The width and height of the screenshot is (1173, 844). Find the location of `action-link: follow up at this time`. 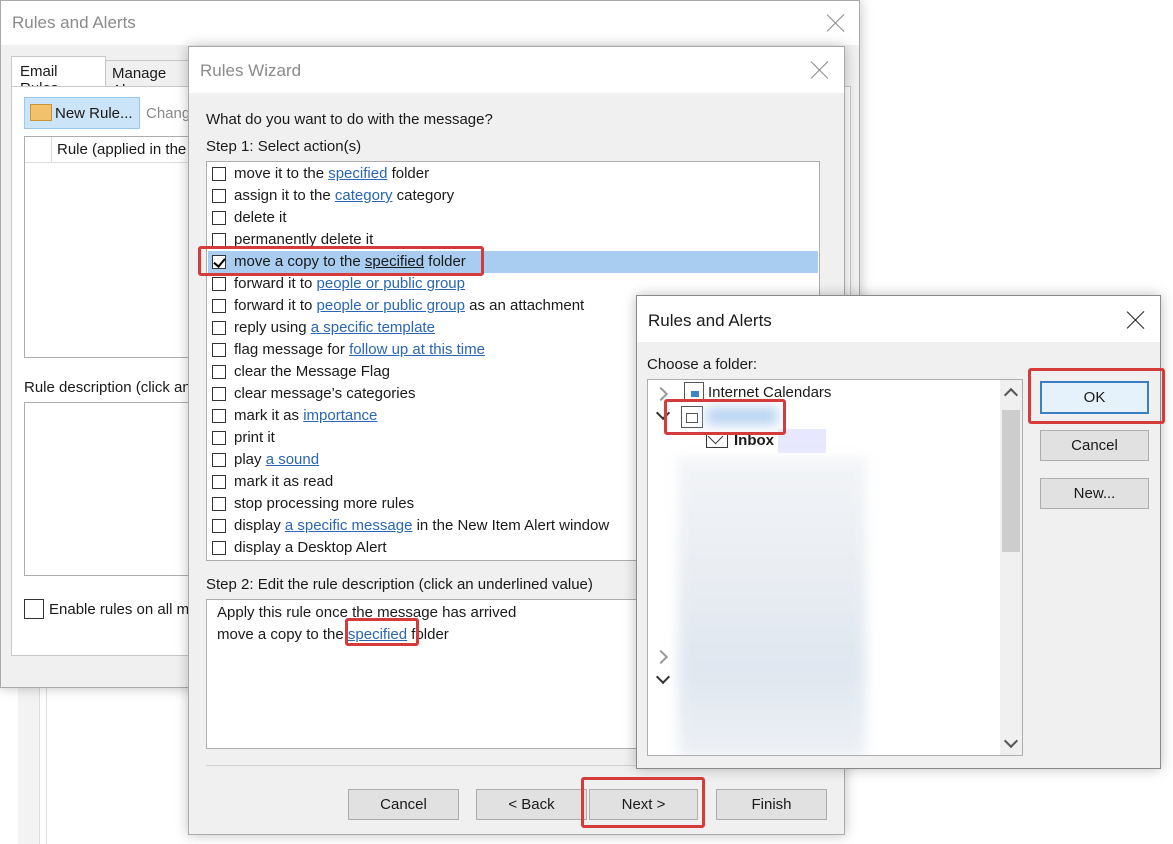

action-link: follow up at this time is located at coordinates (417, 349).